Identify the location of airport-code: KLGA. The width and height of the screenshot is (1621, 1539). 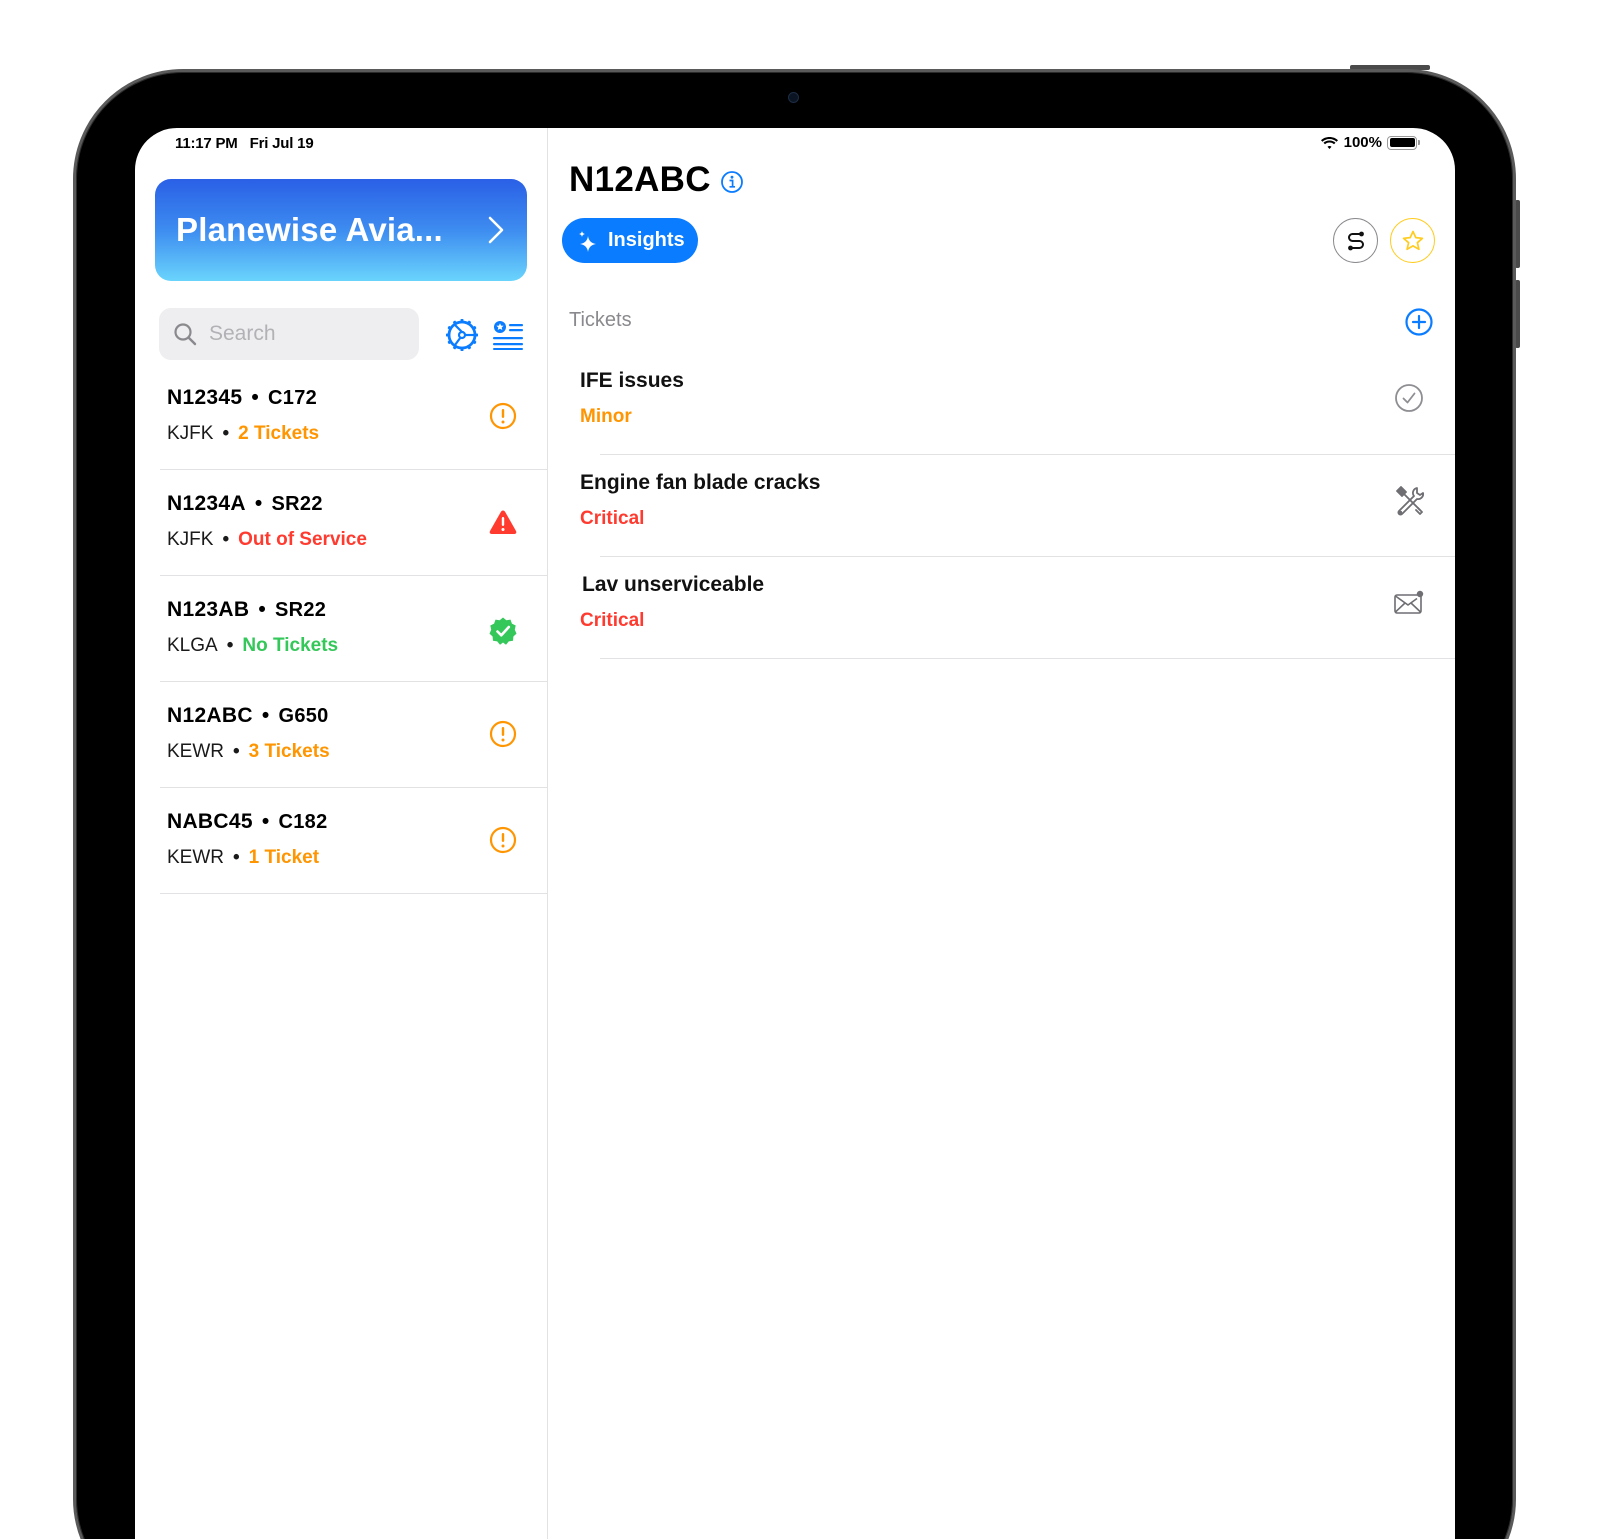
(192, 645).